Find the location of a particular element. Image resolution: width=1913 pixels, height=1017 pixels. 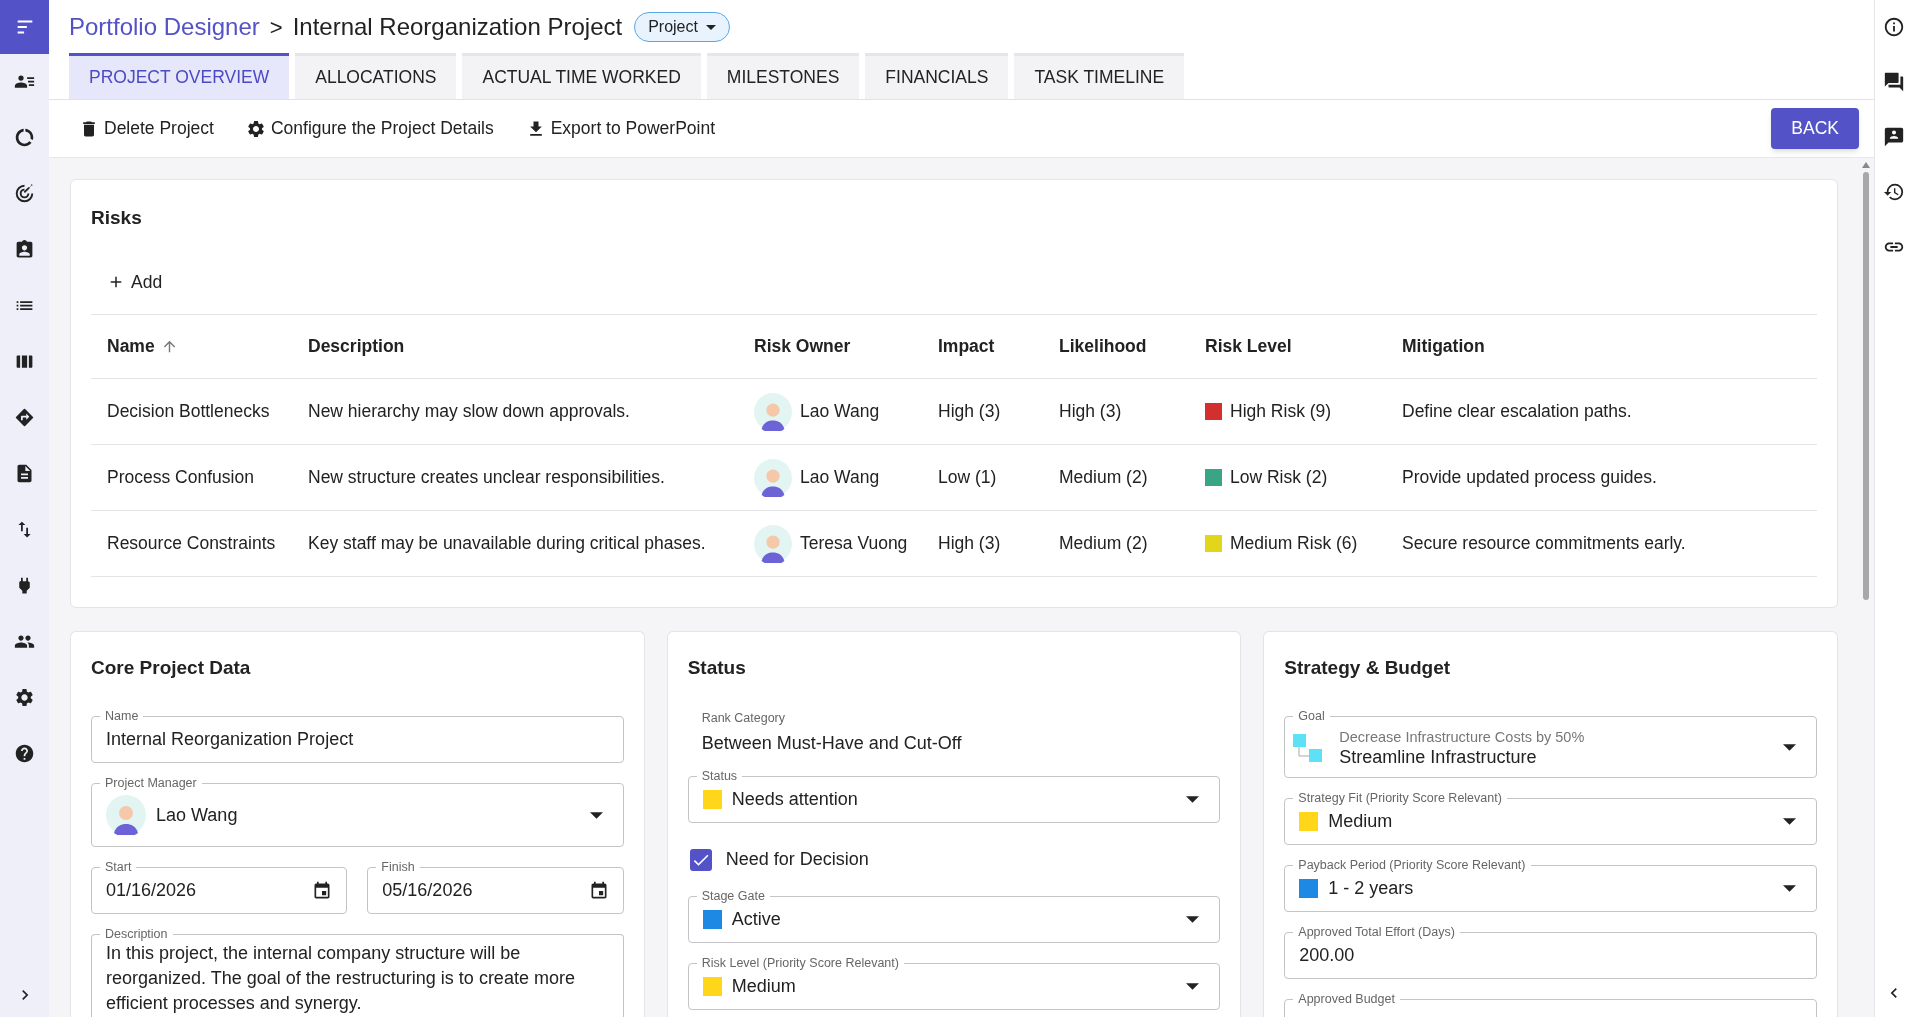

field-label: Risk Level (Priority Score Relevant) is located at coordinates (800, 963).